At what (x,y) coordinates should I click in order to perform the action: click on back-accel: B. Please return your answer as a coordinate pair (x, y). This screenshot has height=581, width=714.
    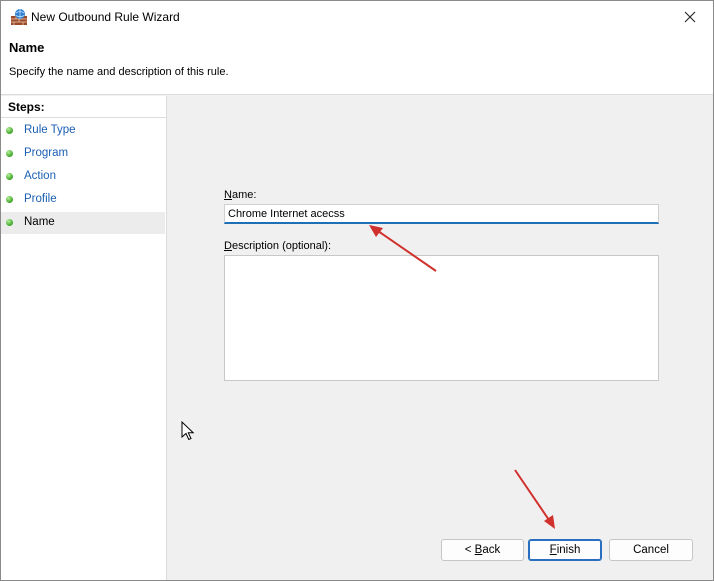
    Looking at the image, I should click on (478, 550).